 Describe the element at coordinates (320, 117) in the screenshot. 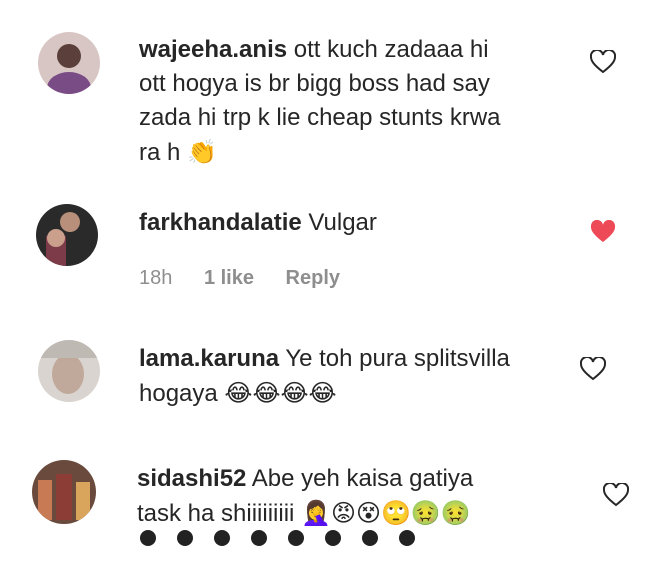

I see `comment-text-line3: zada hi trp k lie cheap stunts krwa` at that location.